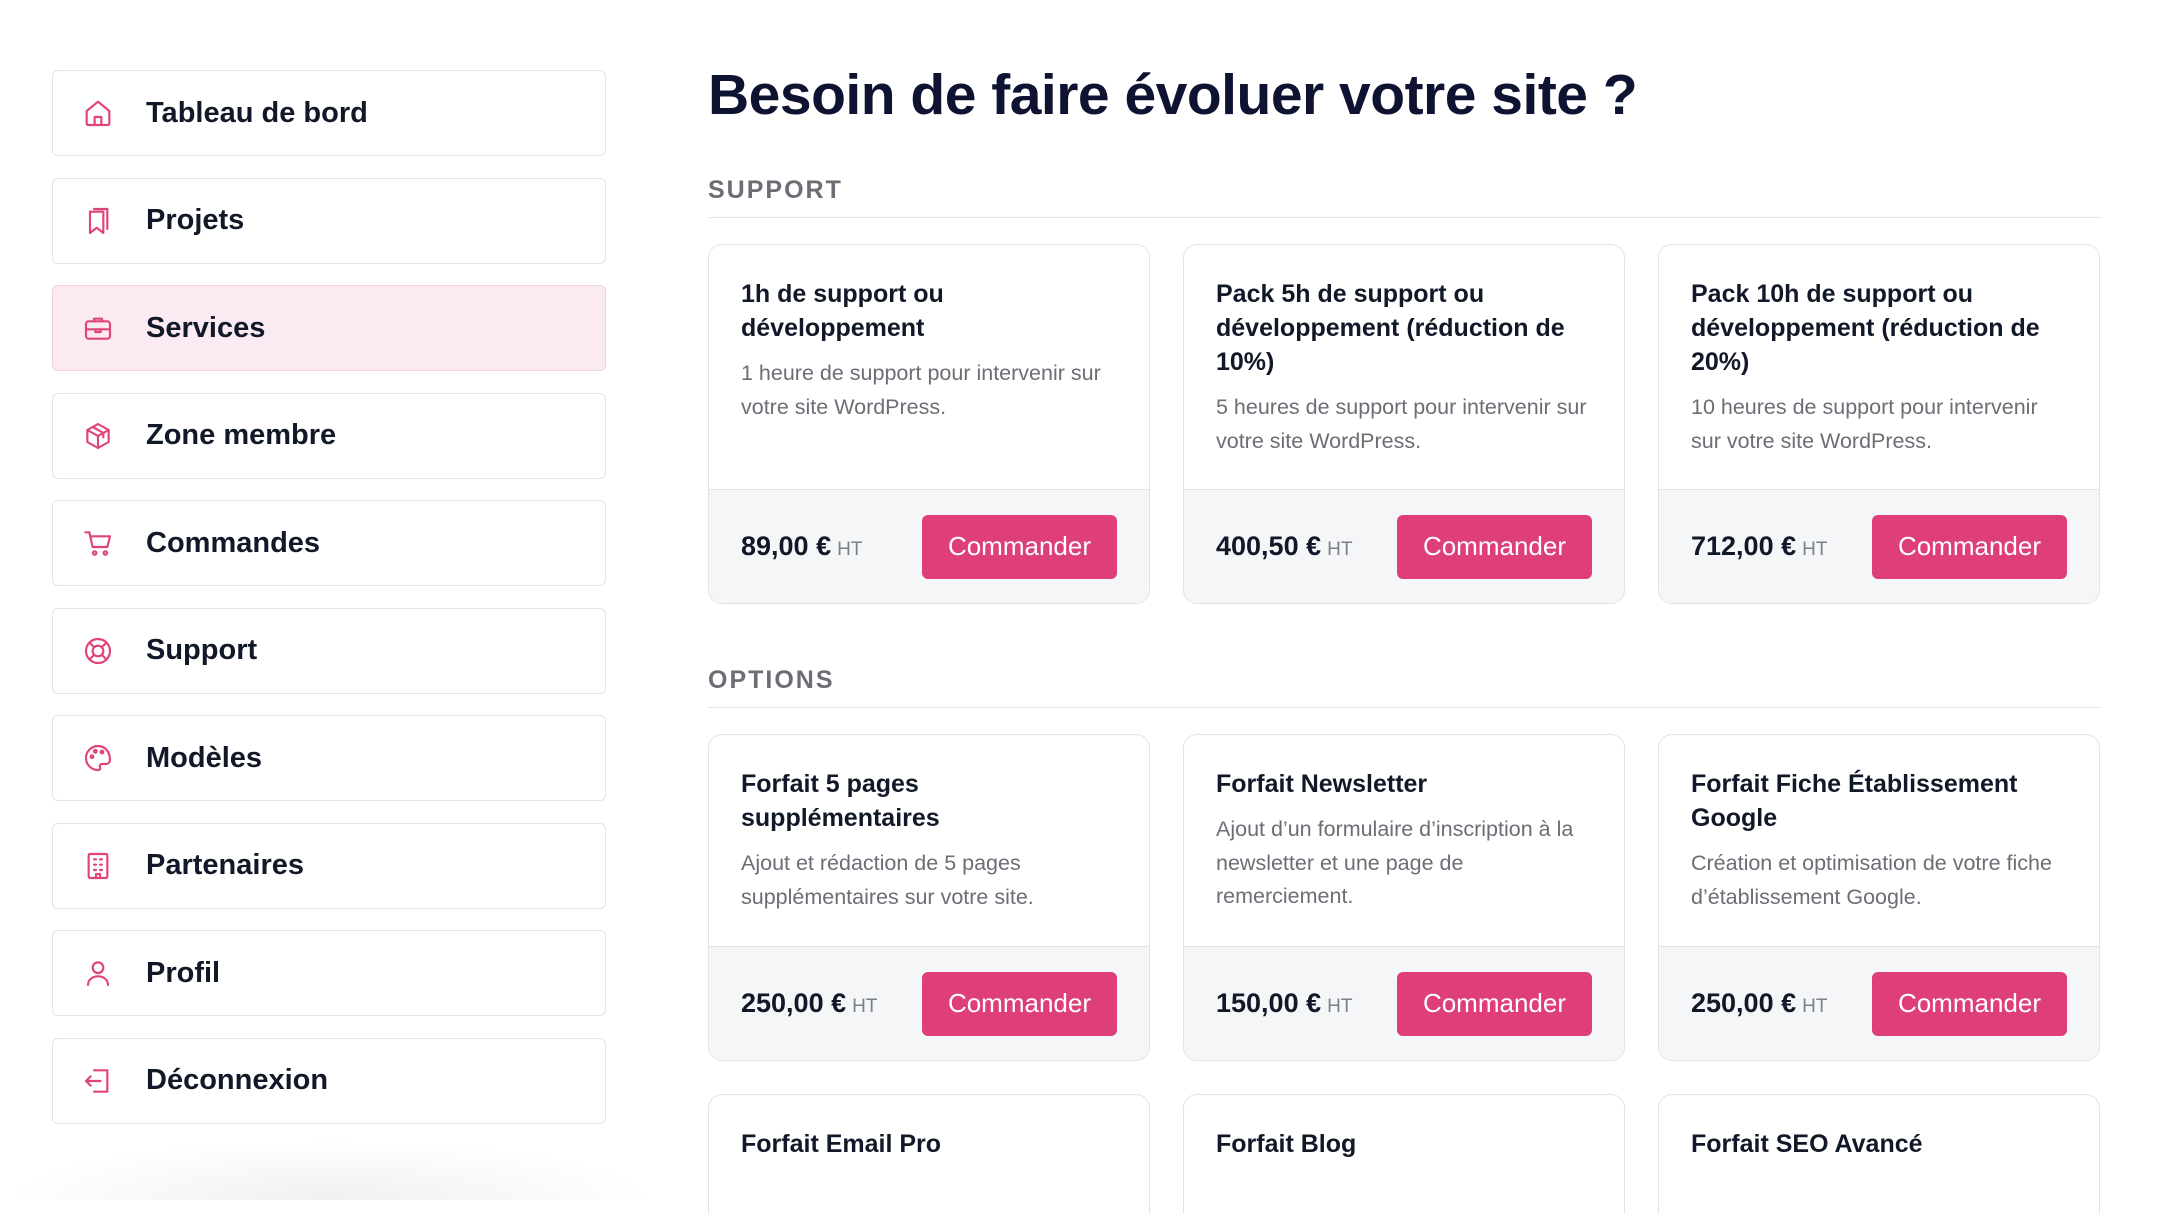 The width and height of the screenshot is (2158, 1214). Describe the element at coordinates (1807, 1144) in the screenshot. I see `card-title: Forfait SEO Avancé` at that location.